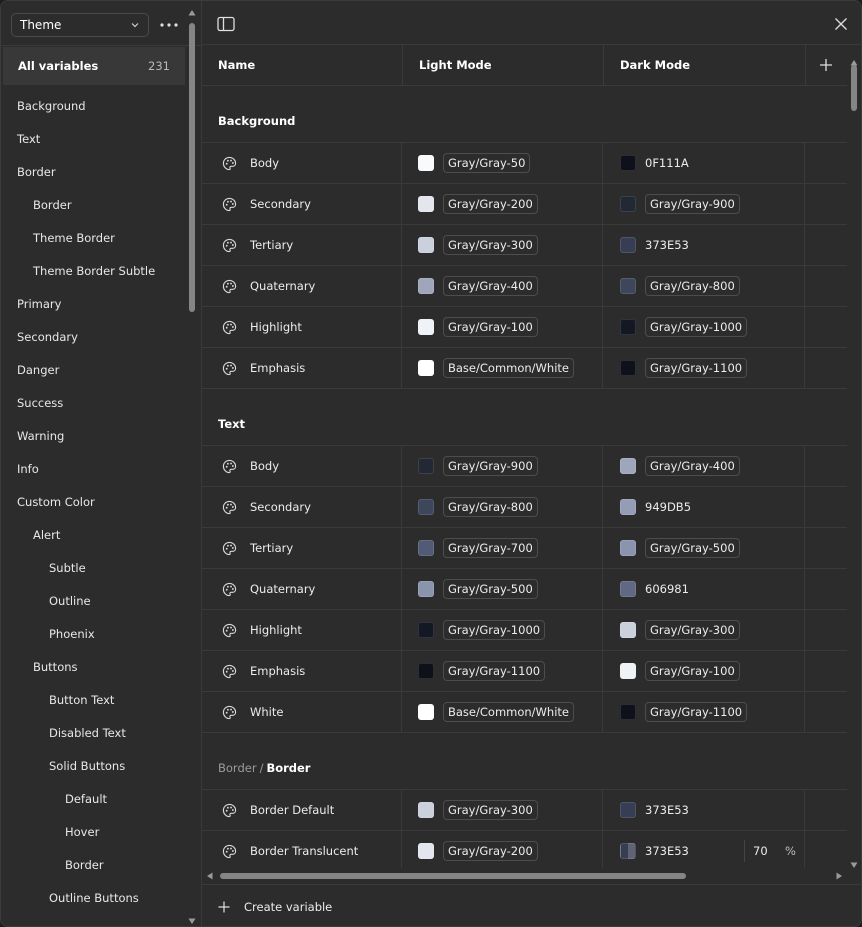 The width and height of the screenshot is (862, 927). What do you see at coordinates (490, 327) in the screenshot?
I see `variable-alias-chip: Gray/Gray-100` at bounding box center [490, 327].